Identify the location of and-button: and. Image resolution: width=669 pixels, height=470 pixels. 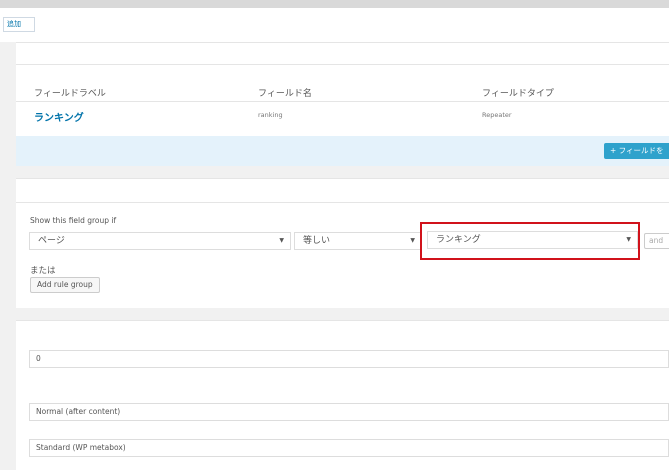
(656, 241).